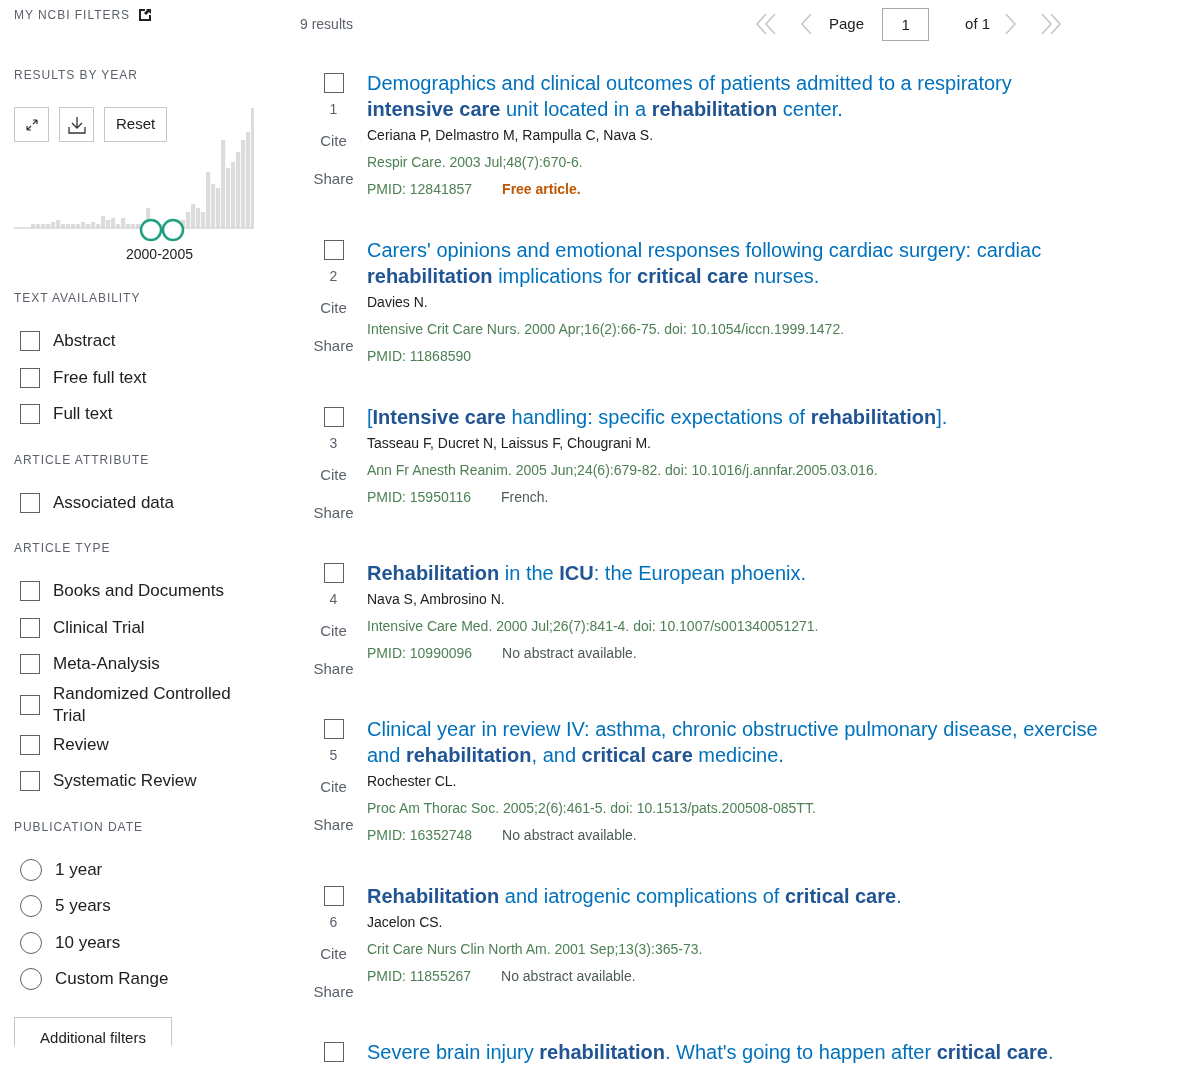 The height and width of the screenshot is (1069, 1203). I want to click on authors: Tasseau F, Ducret N, Laissus F, Chougrani M., so click(509, 443).